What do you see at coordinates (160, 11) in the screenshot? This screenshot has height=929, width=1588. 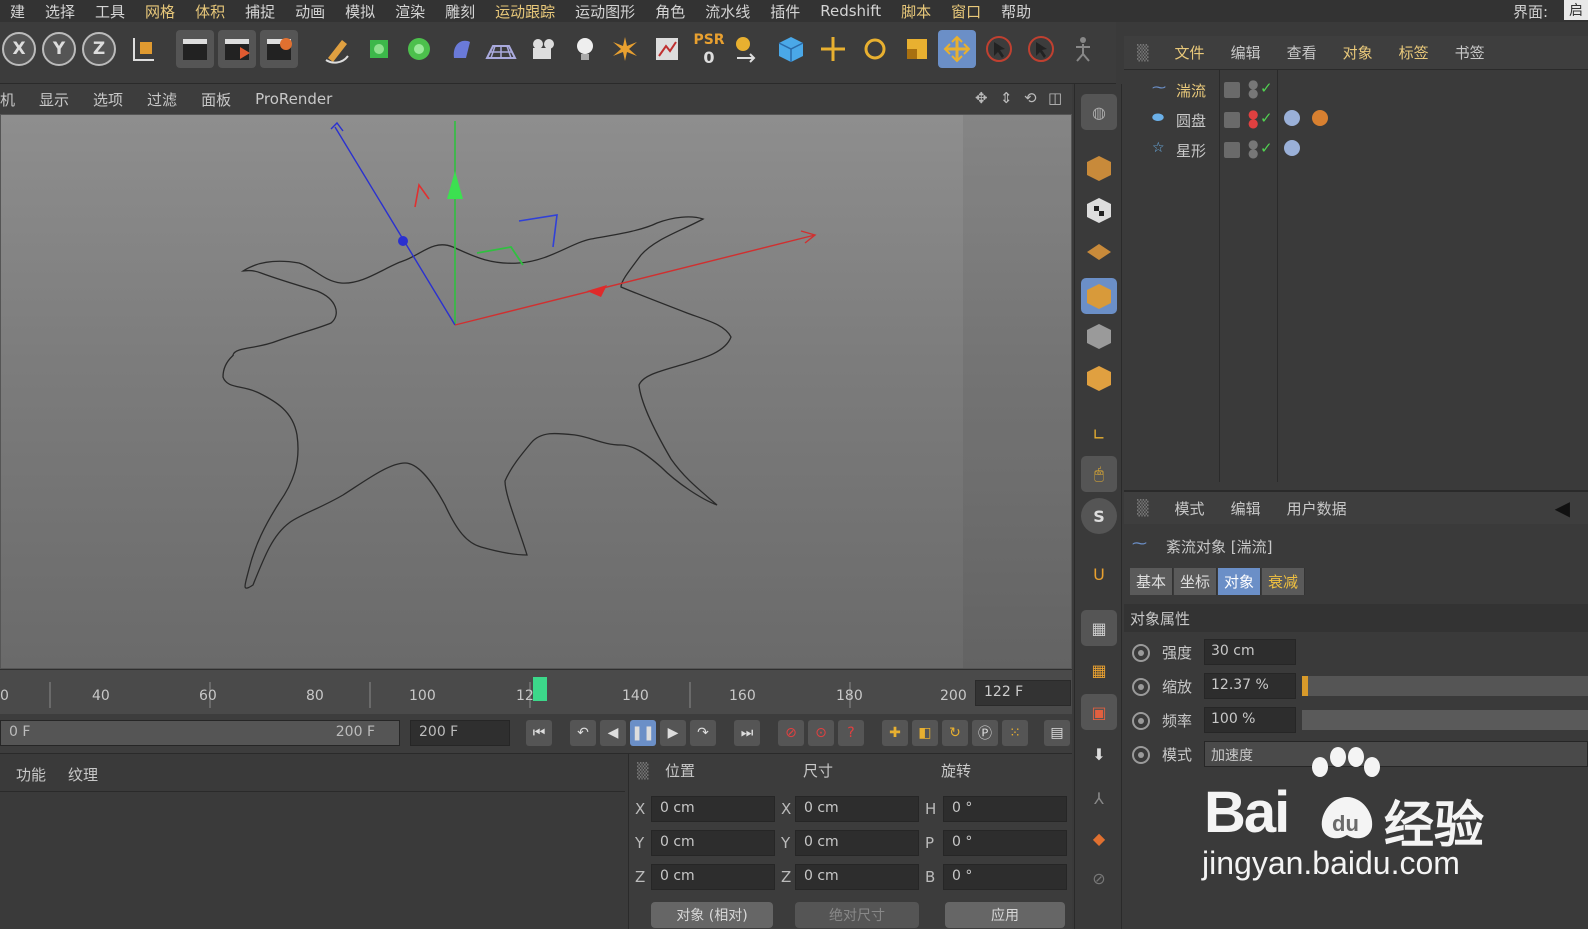 I see `menu-mesh: 网格` at bounding box center [160, 11].